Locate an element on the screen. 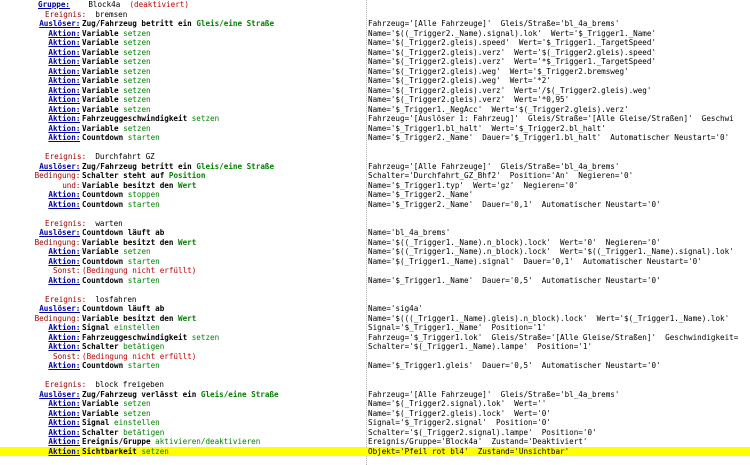 Image resolution: width=750 pixels, height=465 pixels. line-else-note: (Bedingung nicht erfüllt) is located at coordinates (139, 270).